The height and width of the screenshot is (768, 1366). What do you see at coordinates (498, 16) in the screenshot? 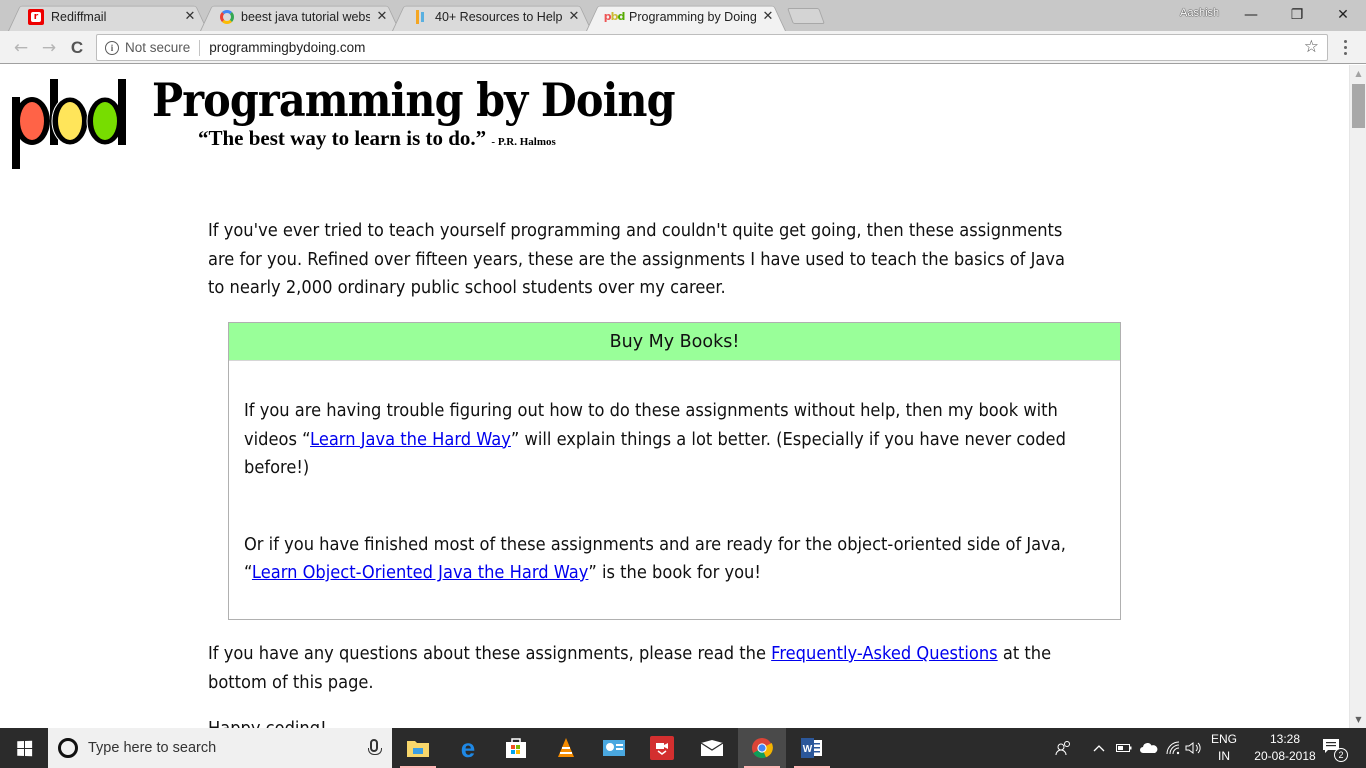
I see `tab-title: 40+ Resources to Help You` at bounding box center [498, 16].